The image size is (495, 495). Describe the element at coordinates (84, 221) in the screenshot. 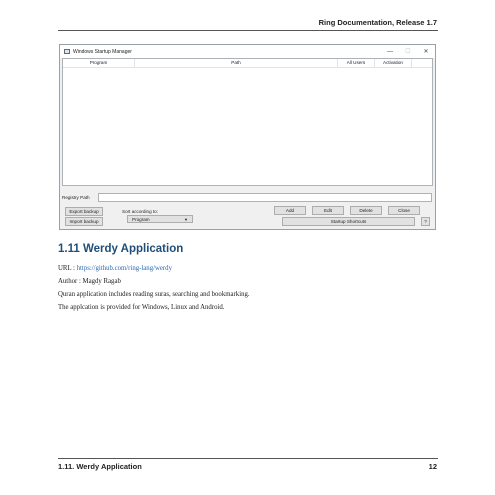

I see `import-backup-button: Import backup` at that location.